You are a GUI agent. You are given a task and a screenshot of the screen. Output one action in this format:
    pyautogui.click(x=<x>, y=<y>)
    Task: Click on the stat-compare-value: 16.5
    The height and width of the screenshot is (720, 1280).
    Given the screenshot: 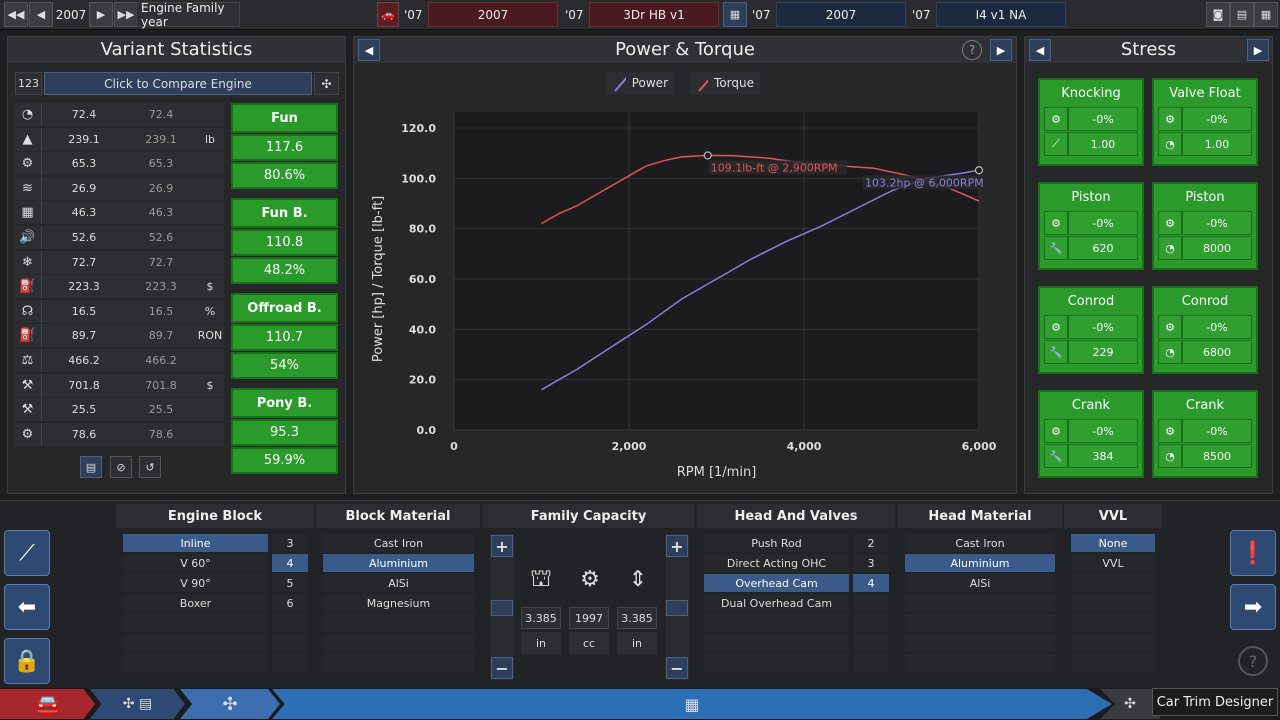 What is the action you would take?
    pyautogui.click(x=161, y=311)
    